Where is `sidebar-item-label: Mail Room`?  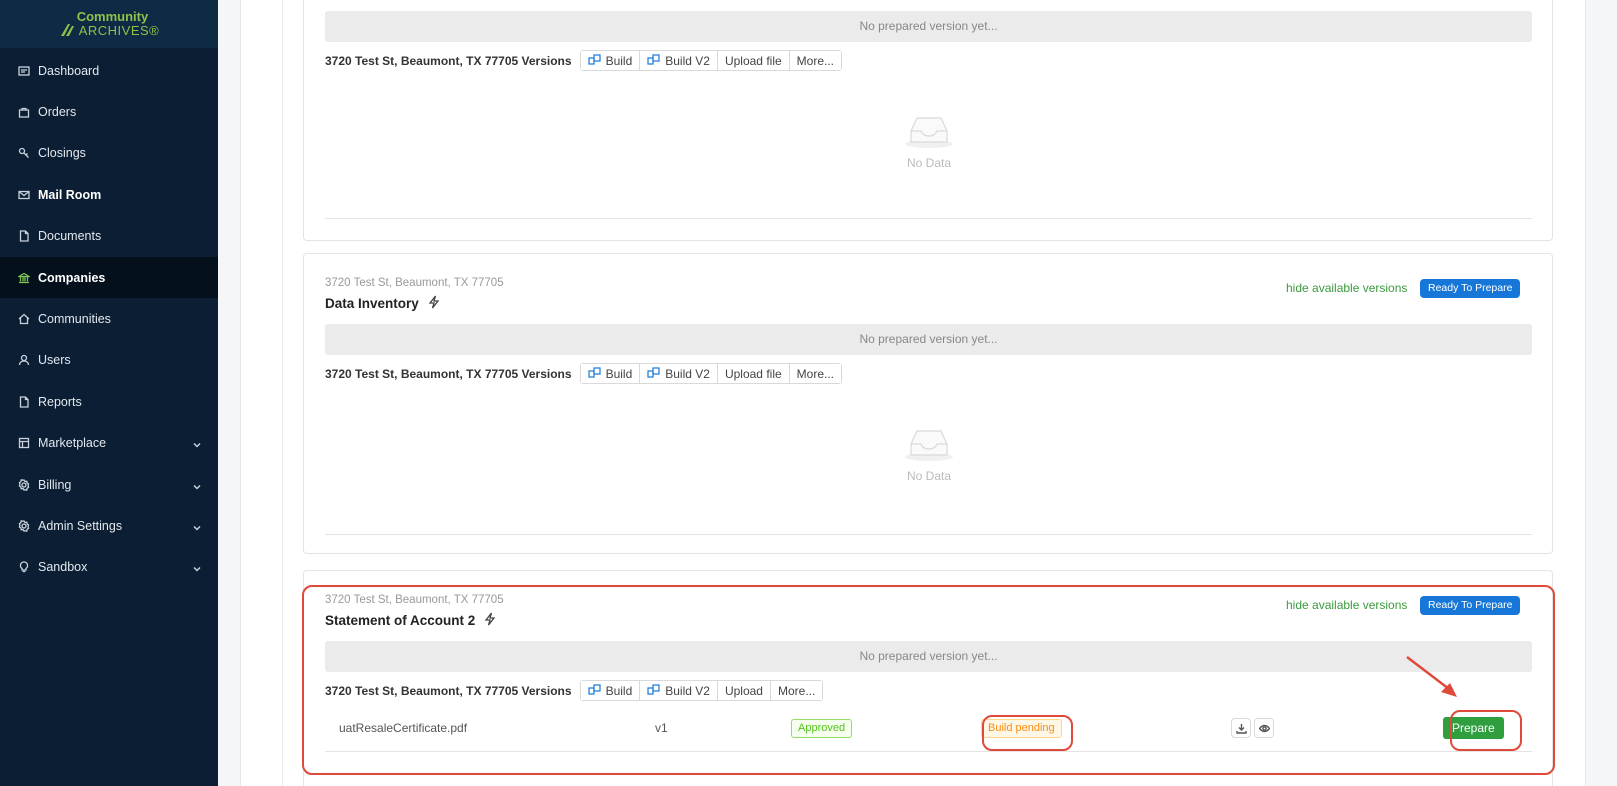 sidebar-item-label: Mail Room is located at coordinates (70, 194).